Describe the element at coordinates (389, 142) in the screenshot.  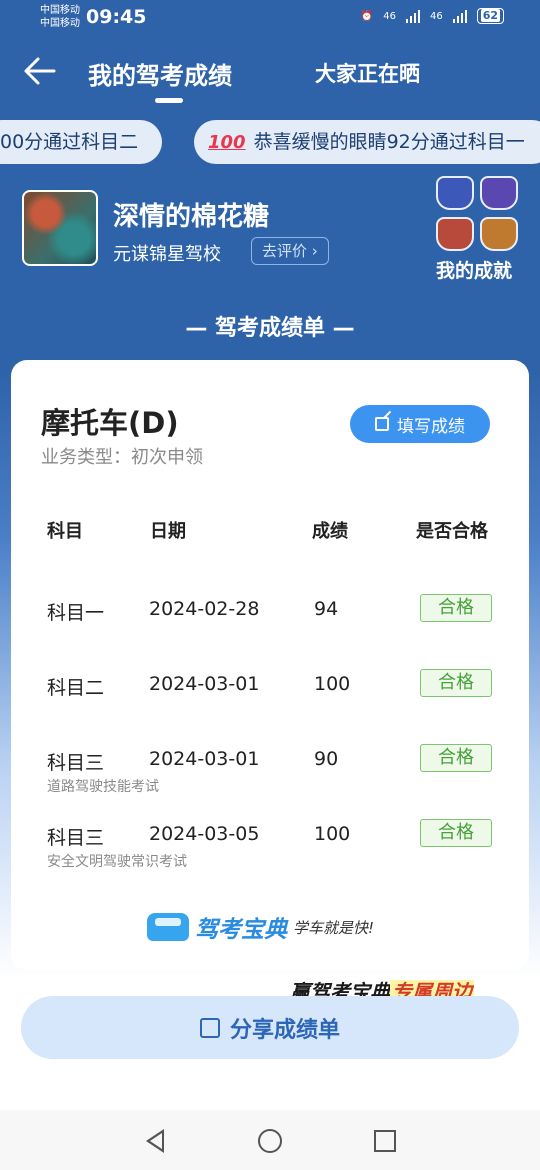
I see `ticker-text: 恭喜缓慢的眼睛92分通过科目一` at that location.